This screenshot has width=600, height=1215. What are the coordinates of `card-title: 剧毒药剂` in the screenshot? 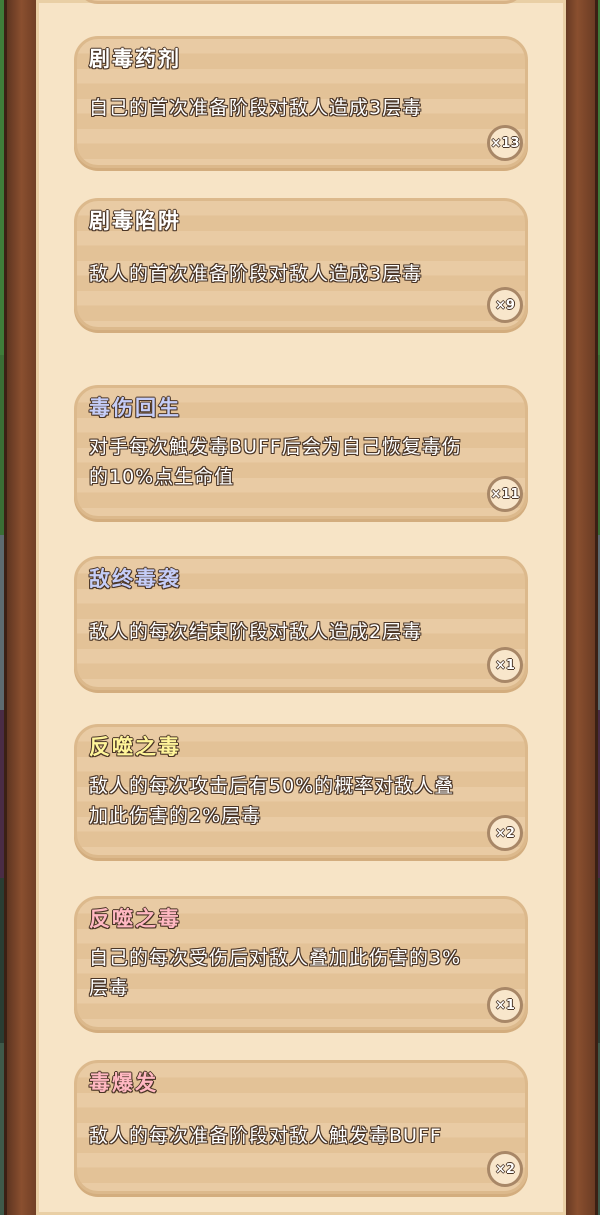 It's located at (135, 59).